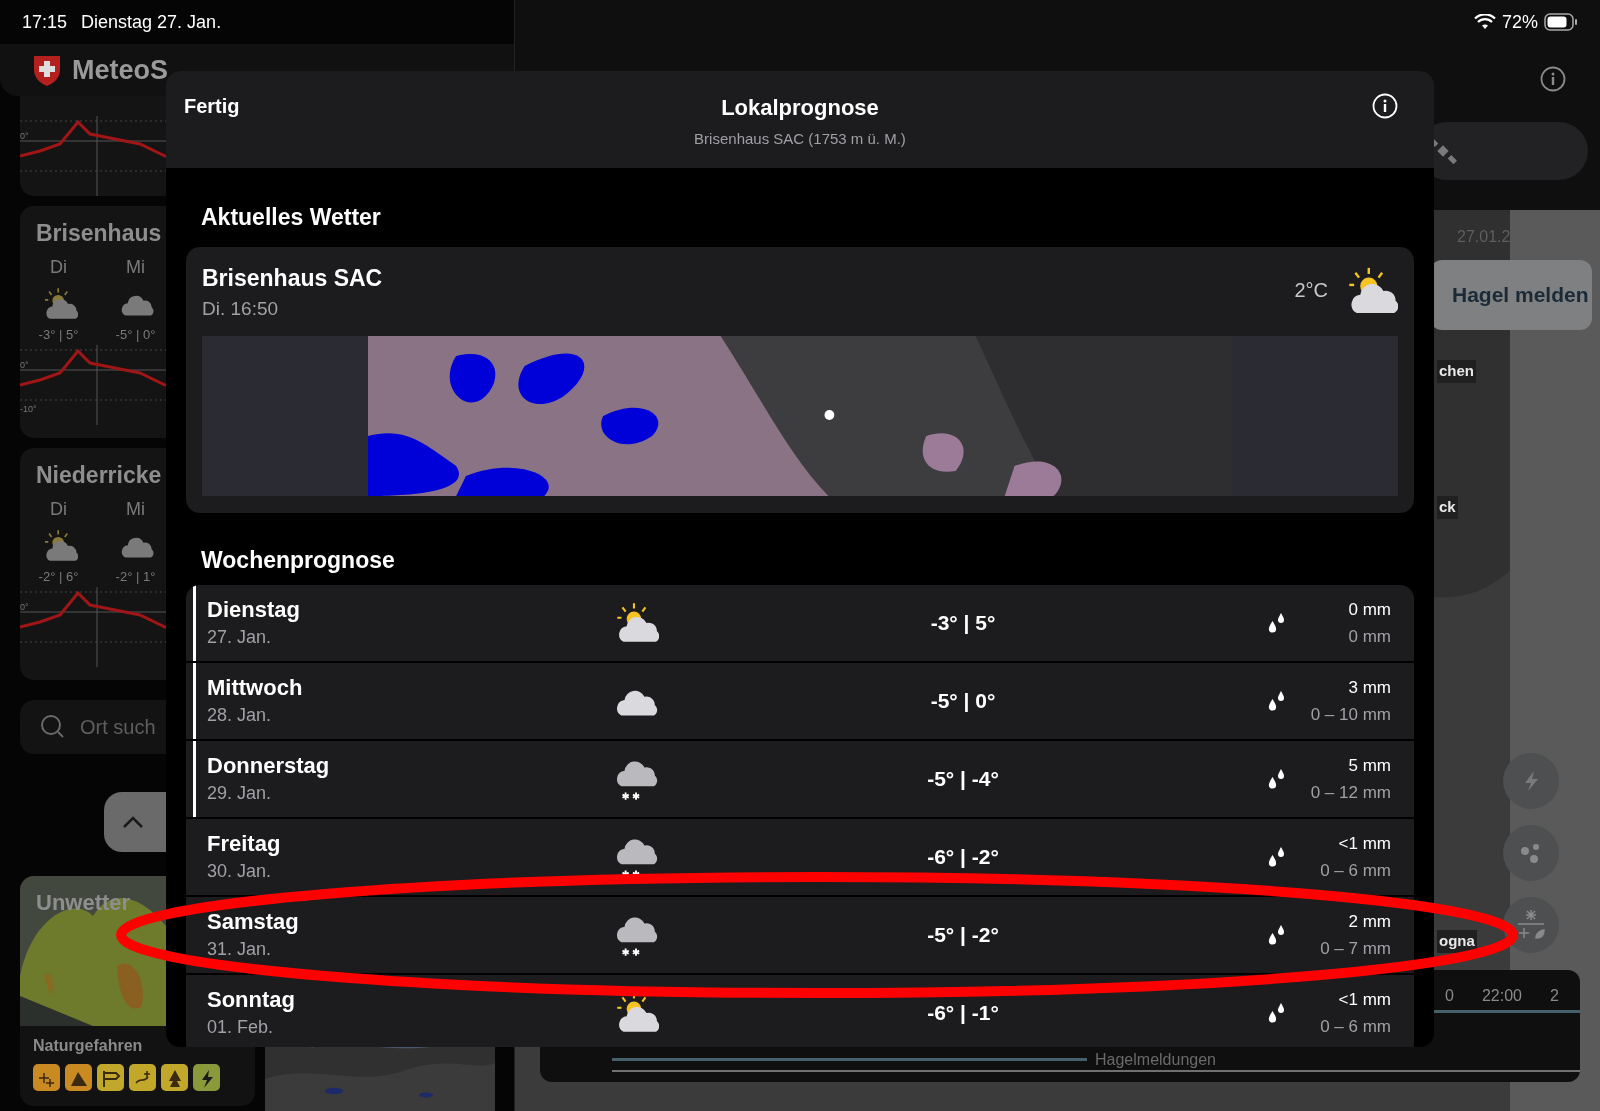  What do you see at coordinates (268, 766) in the screenshot?
I see `day-name: Donnerstag` at bounding box center [268, 766].